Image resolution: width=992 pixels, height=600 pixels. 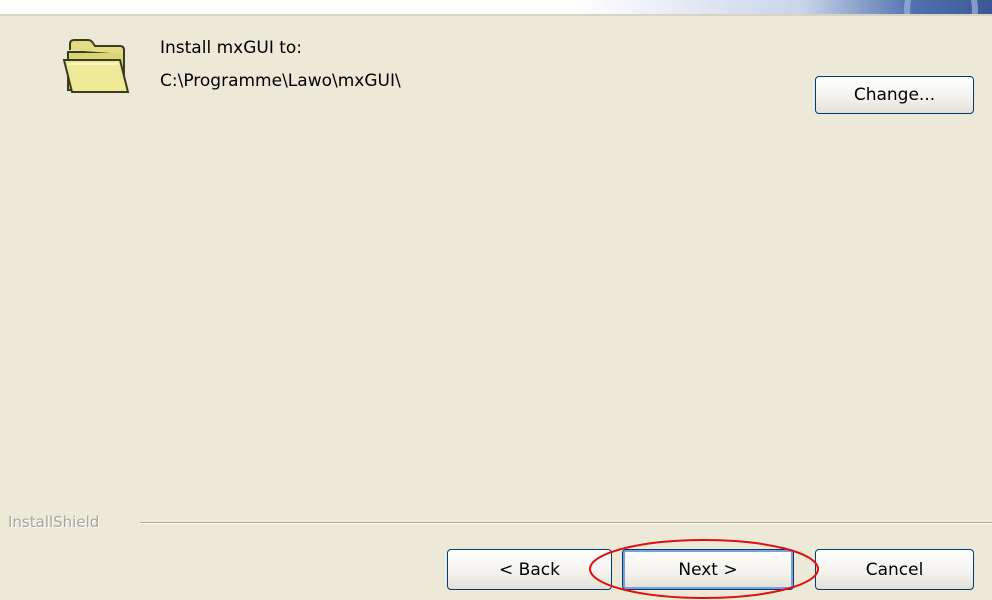 I want to click on footer-separator, so click(x=566, y=523).